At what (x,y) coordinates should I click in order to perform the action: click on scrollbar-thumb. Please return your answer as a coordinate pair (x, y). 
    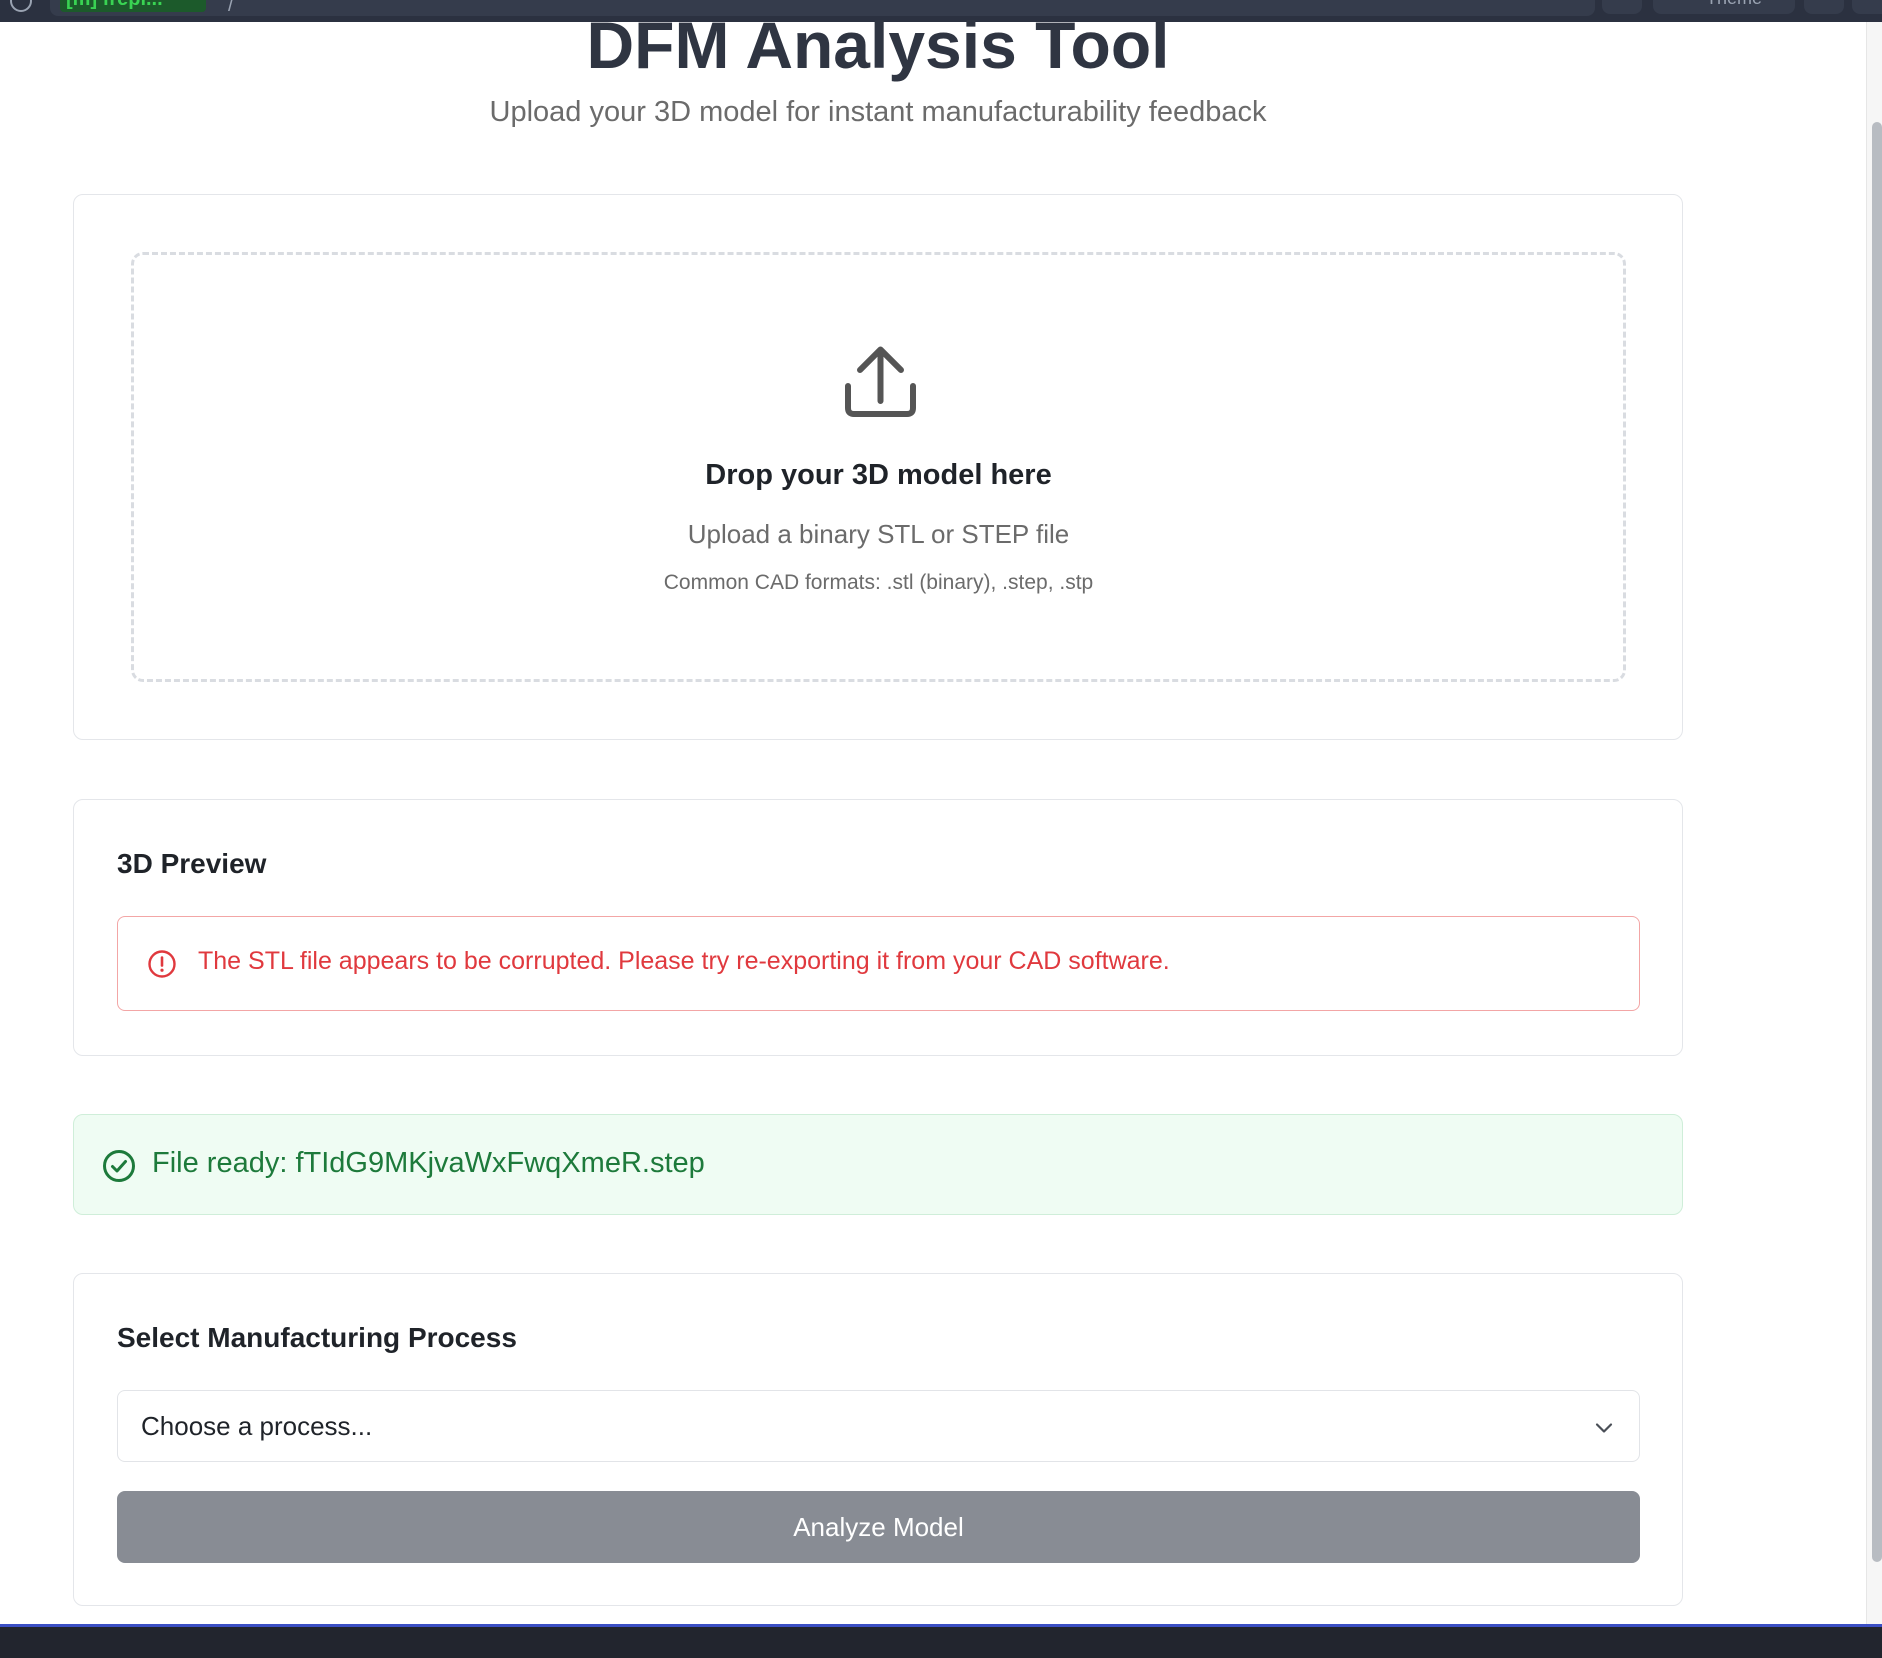
    Looking at the image, I should click on (1877, 842).